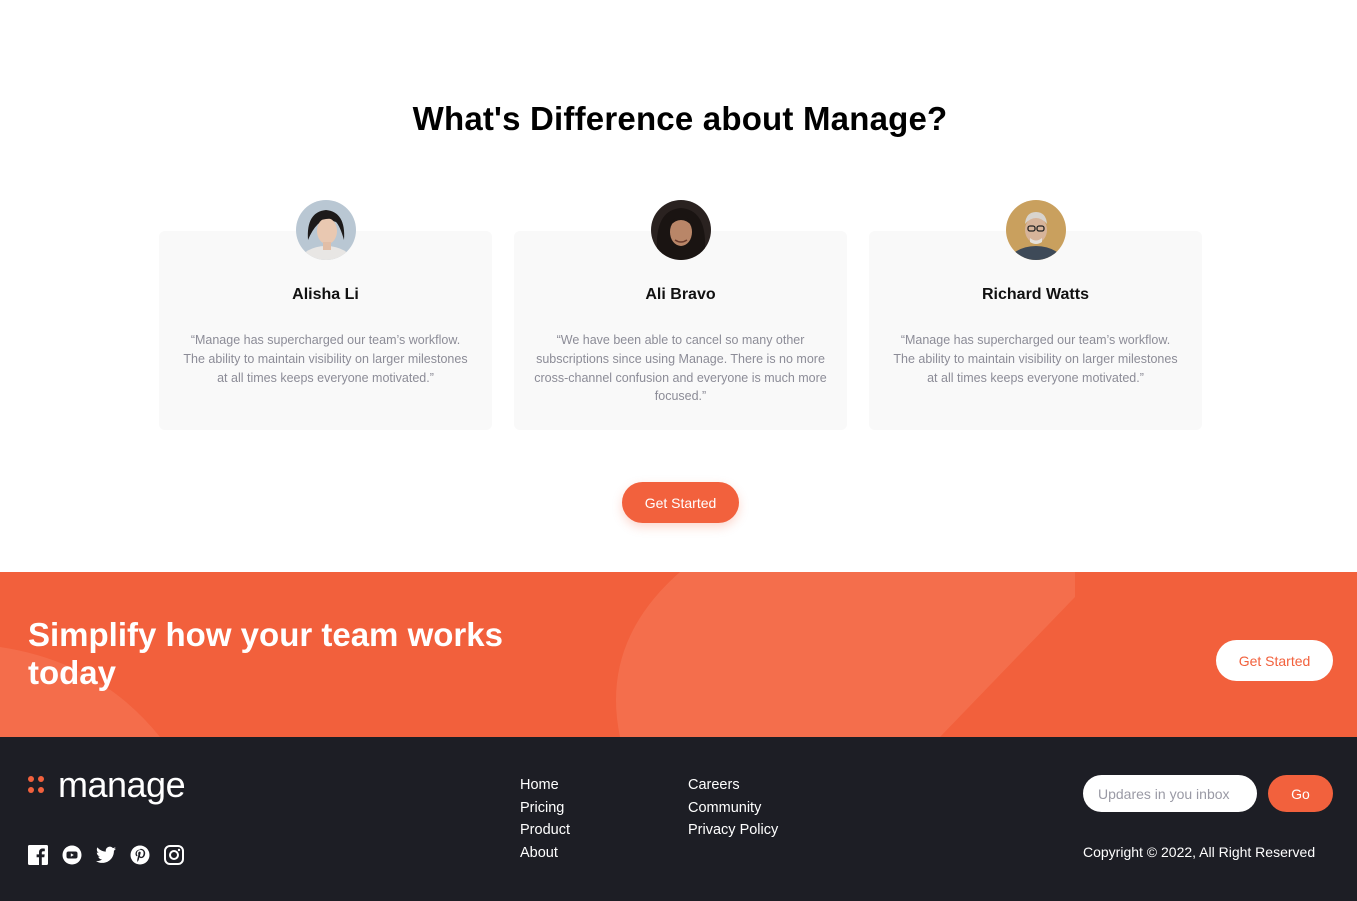  Describe the element at coordinates (680, 294) in the screenshot. I see `testimonial-name: Ali Bravo` at that location.